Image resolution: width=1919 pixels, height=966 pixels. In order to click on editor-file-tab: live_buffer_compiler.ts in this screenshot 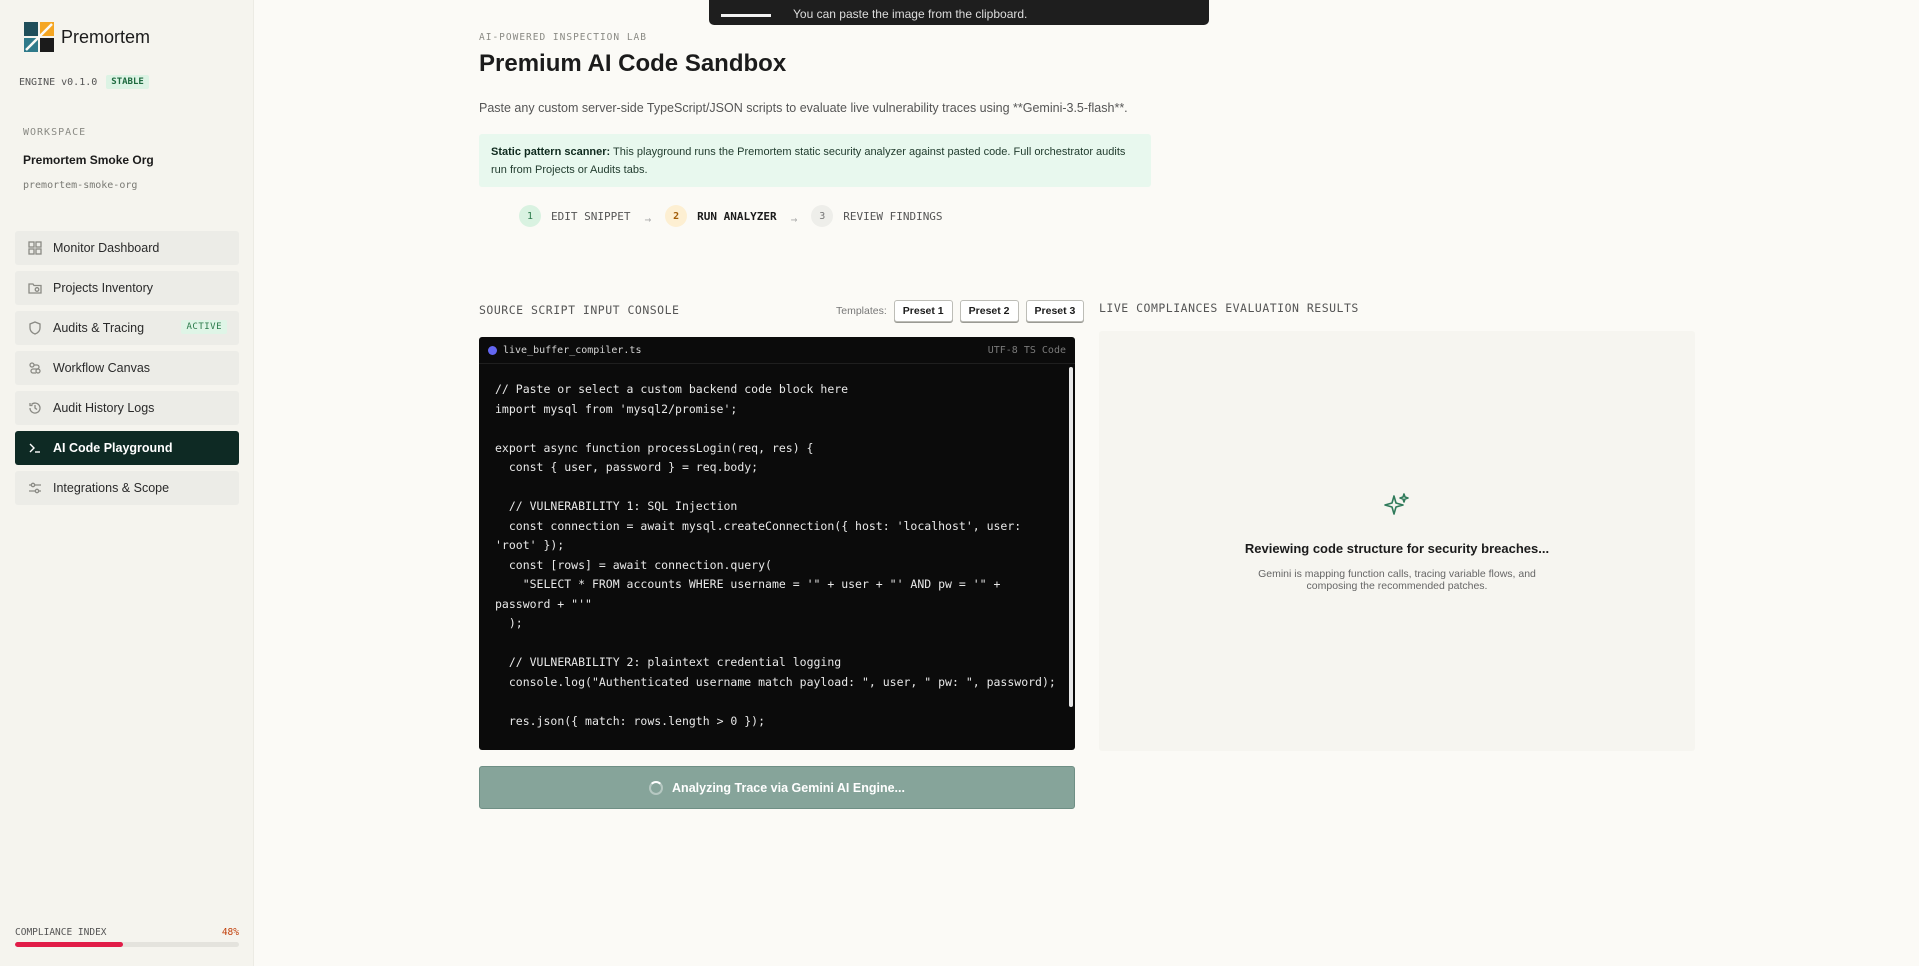, I will do `click(564, 350)`.